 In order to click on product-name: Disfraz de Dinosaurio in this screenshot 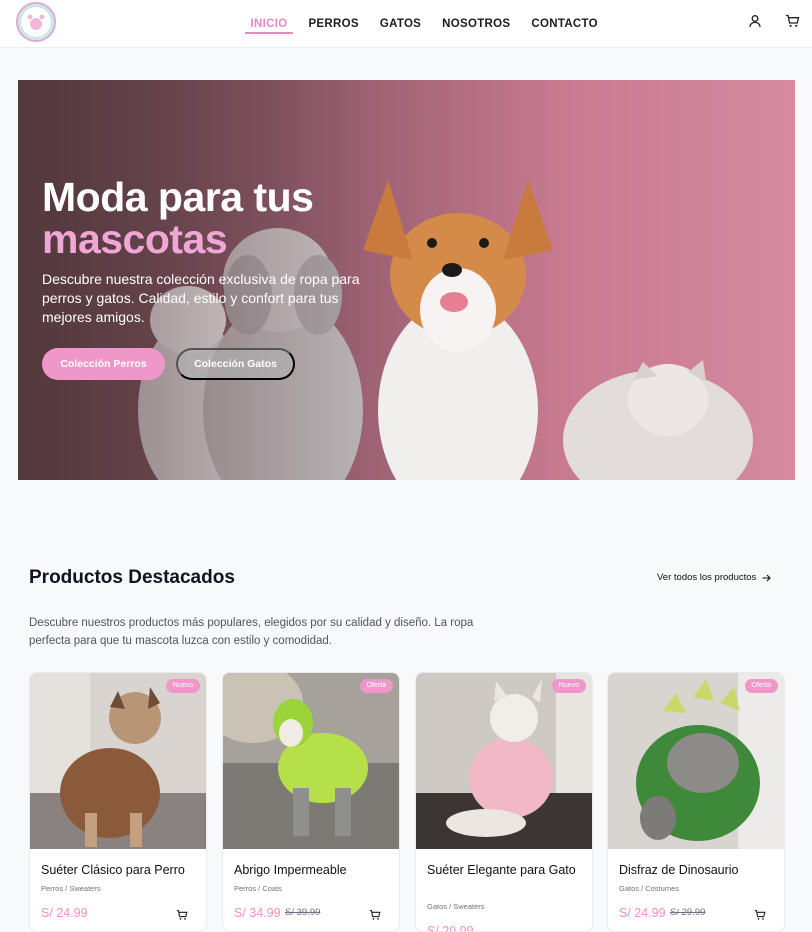, I will do `click(699, 870)`.